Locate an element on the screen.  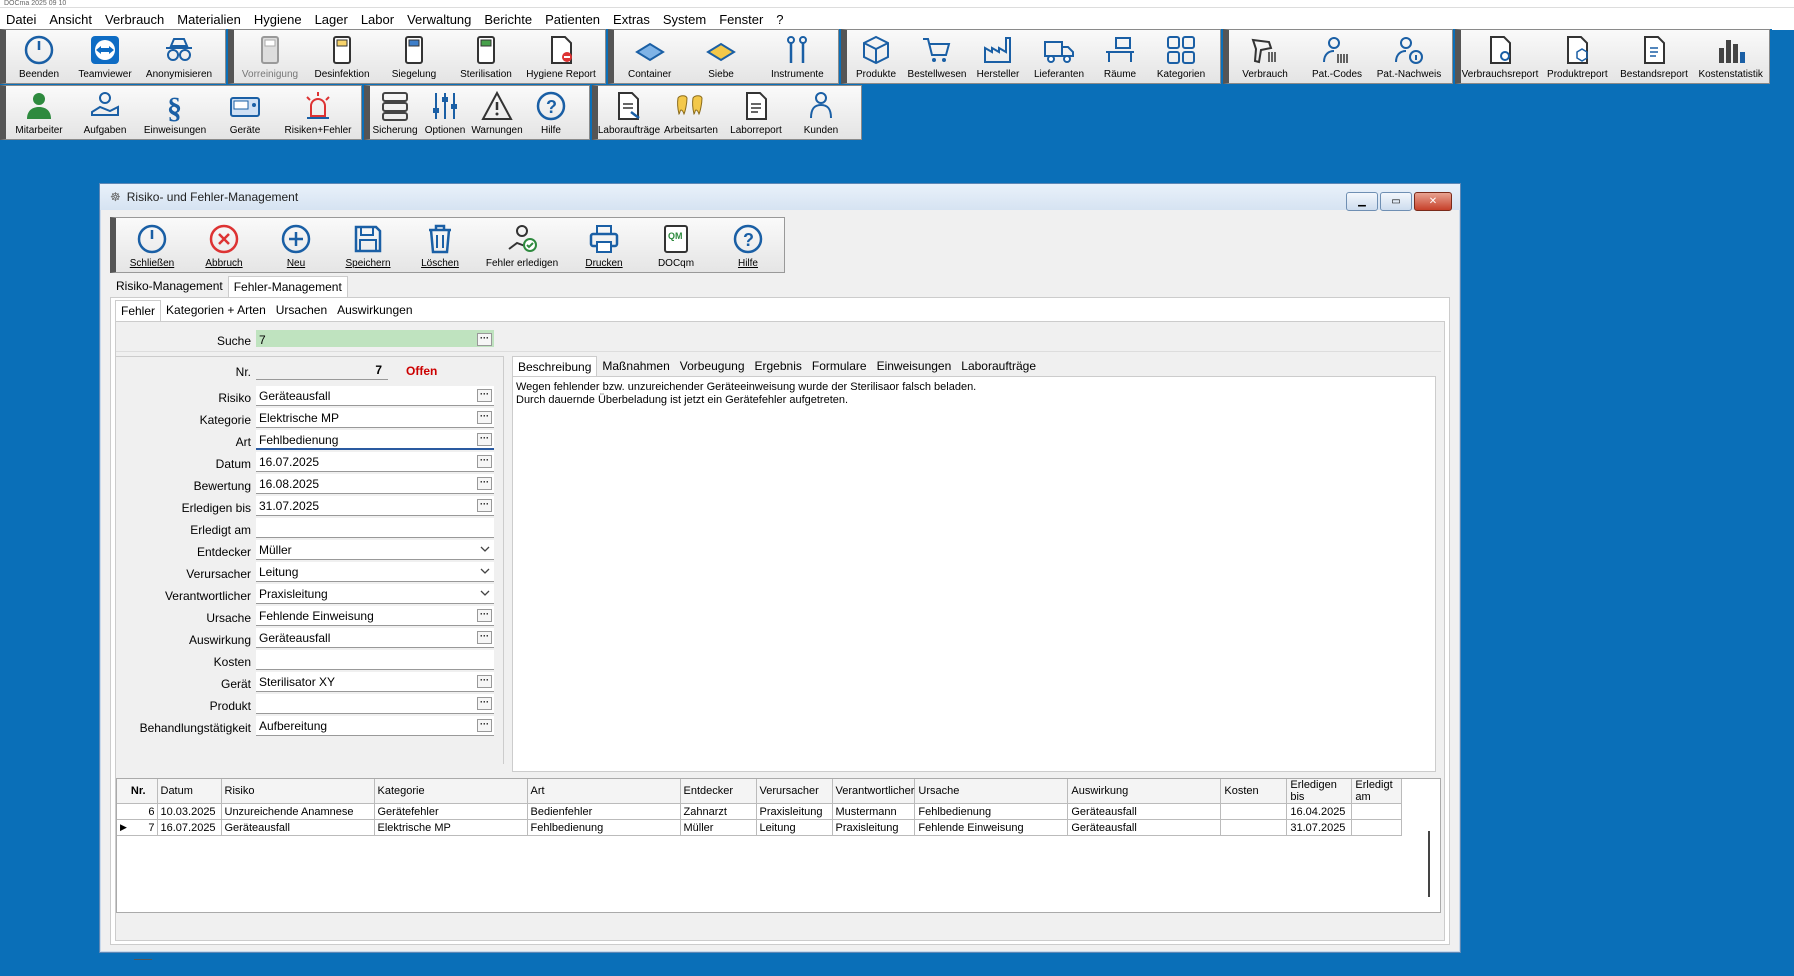
bestandsreport-button: Bestandsreport is located at coordinates (1654, 56).